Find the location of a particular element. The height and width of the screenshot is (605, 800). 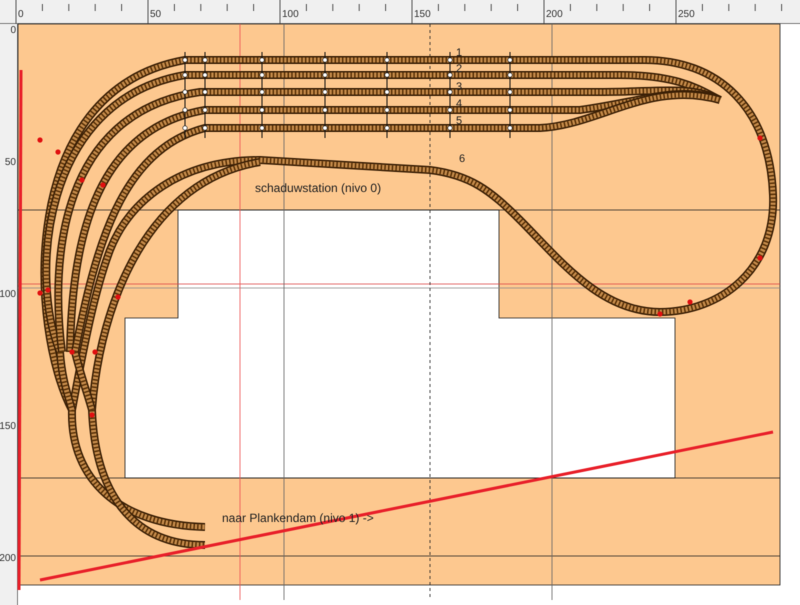

track-number: 5 is located at coordinates (459, 121).